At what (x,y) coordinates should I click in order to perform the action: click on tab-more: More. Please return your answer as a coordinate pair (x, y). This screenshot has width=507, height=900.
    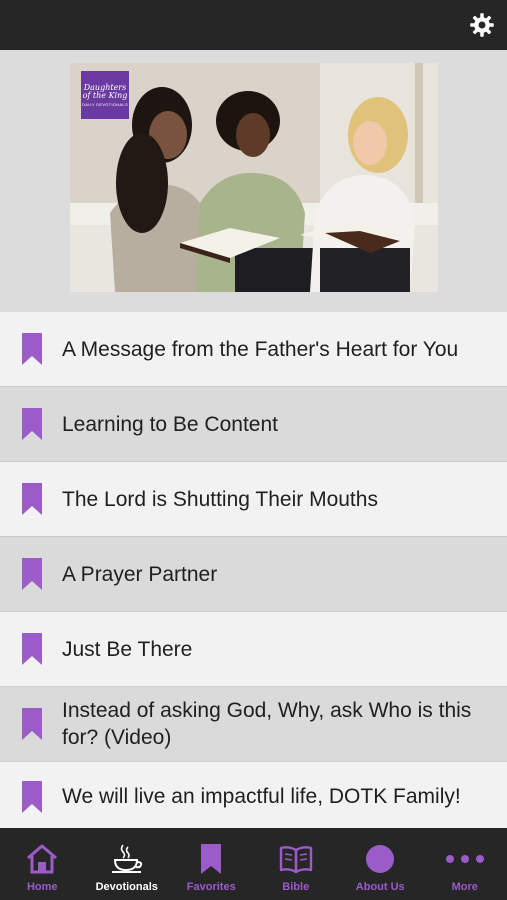
    Looking at the image, I should click on (465, 864).